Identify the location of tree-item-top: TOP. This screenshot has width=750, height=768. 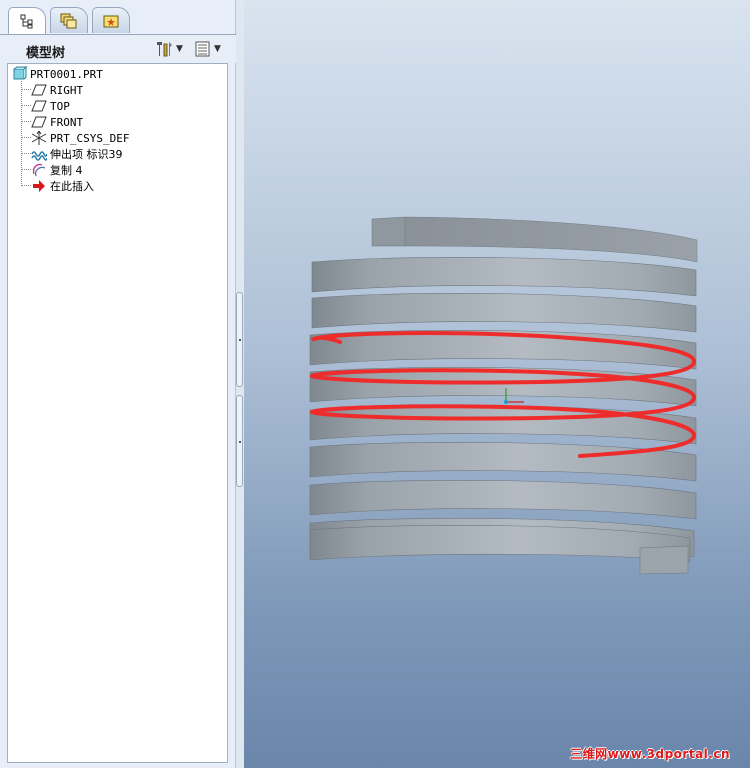
(50, 106).